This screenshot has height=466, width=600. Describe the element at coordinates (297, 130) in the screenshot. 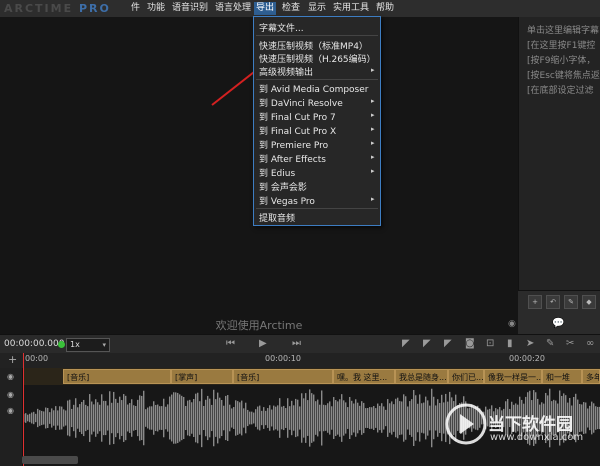

I see `menu-item-fcpx: 到 Final Cut Pro X` at that location.